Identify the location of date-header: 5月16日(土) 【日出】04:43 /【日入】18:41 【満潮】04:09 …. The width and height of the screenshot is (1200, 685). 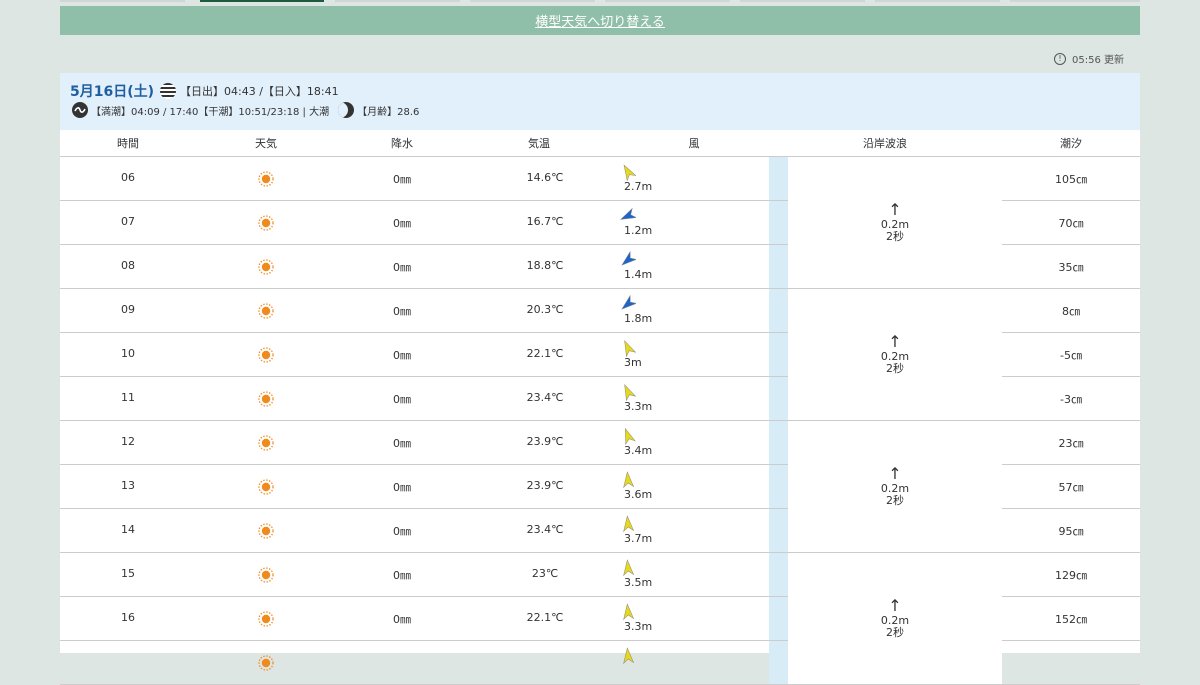
(600, 101).